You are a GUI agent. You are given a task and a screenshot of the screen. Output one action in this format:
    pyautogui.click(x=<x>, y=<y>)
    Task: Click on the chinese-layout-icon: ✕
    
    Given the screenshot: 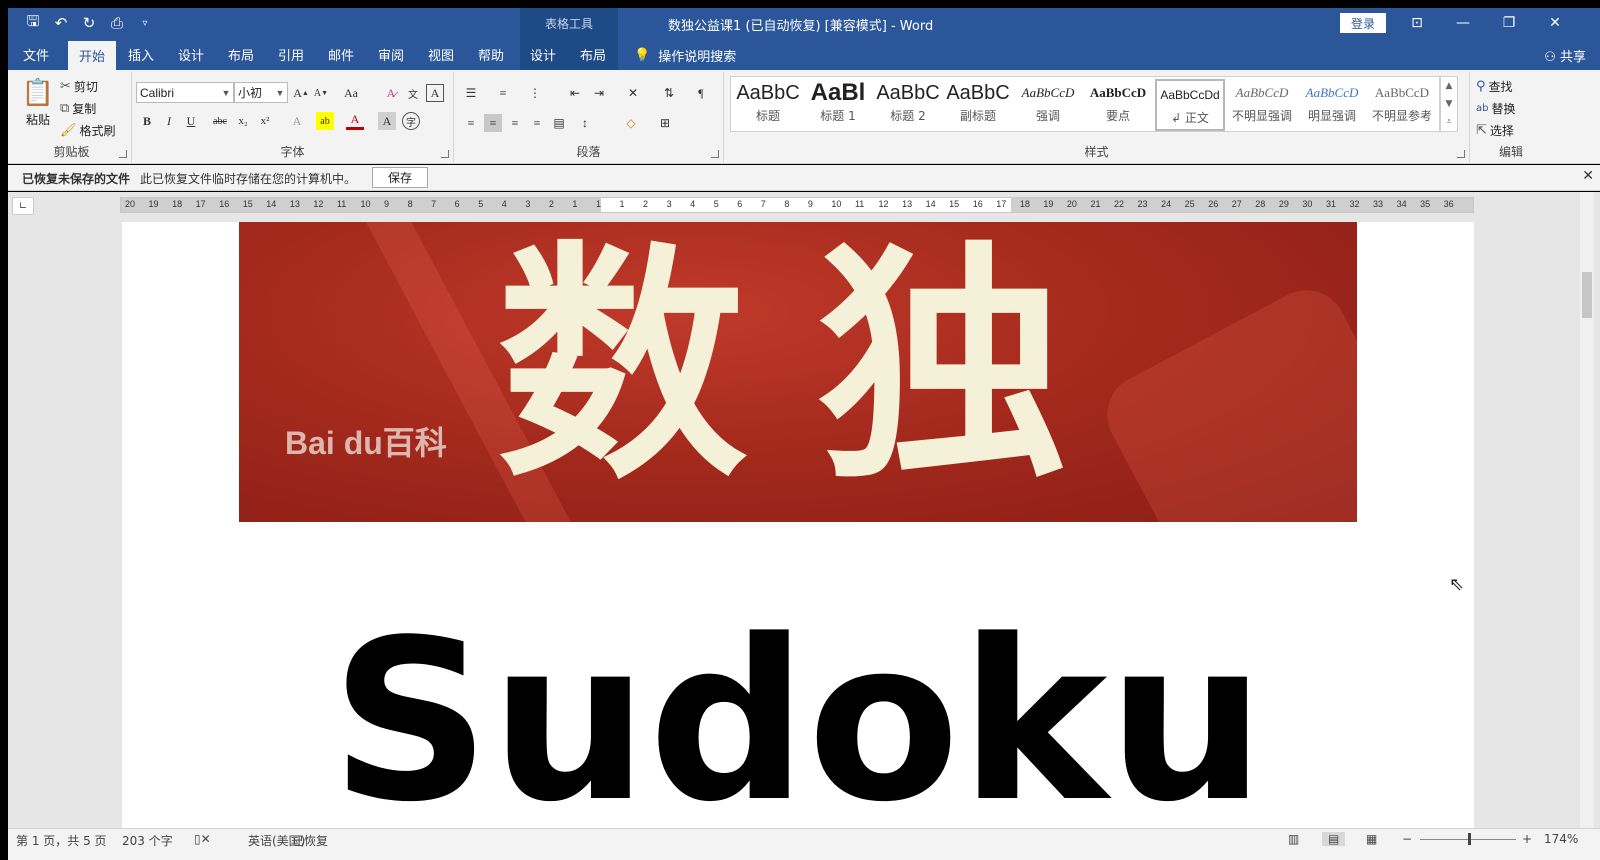 What is the action you would take?
    pyautogui.click(x=633, y=93)
    